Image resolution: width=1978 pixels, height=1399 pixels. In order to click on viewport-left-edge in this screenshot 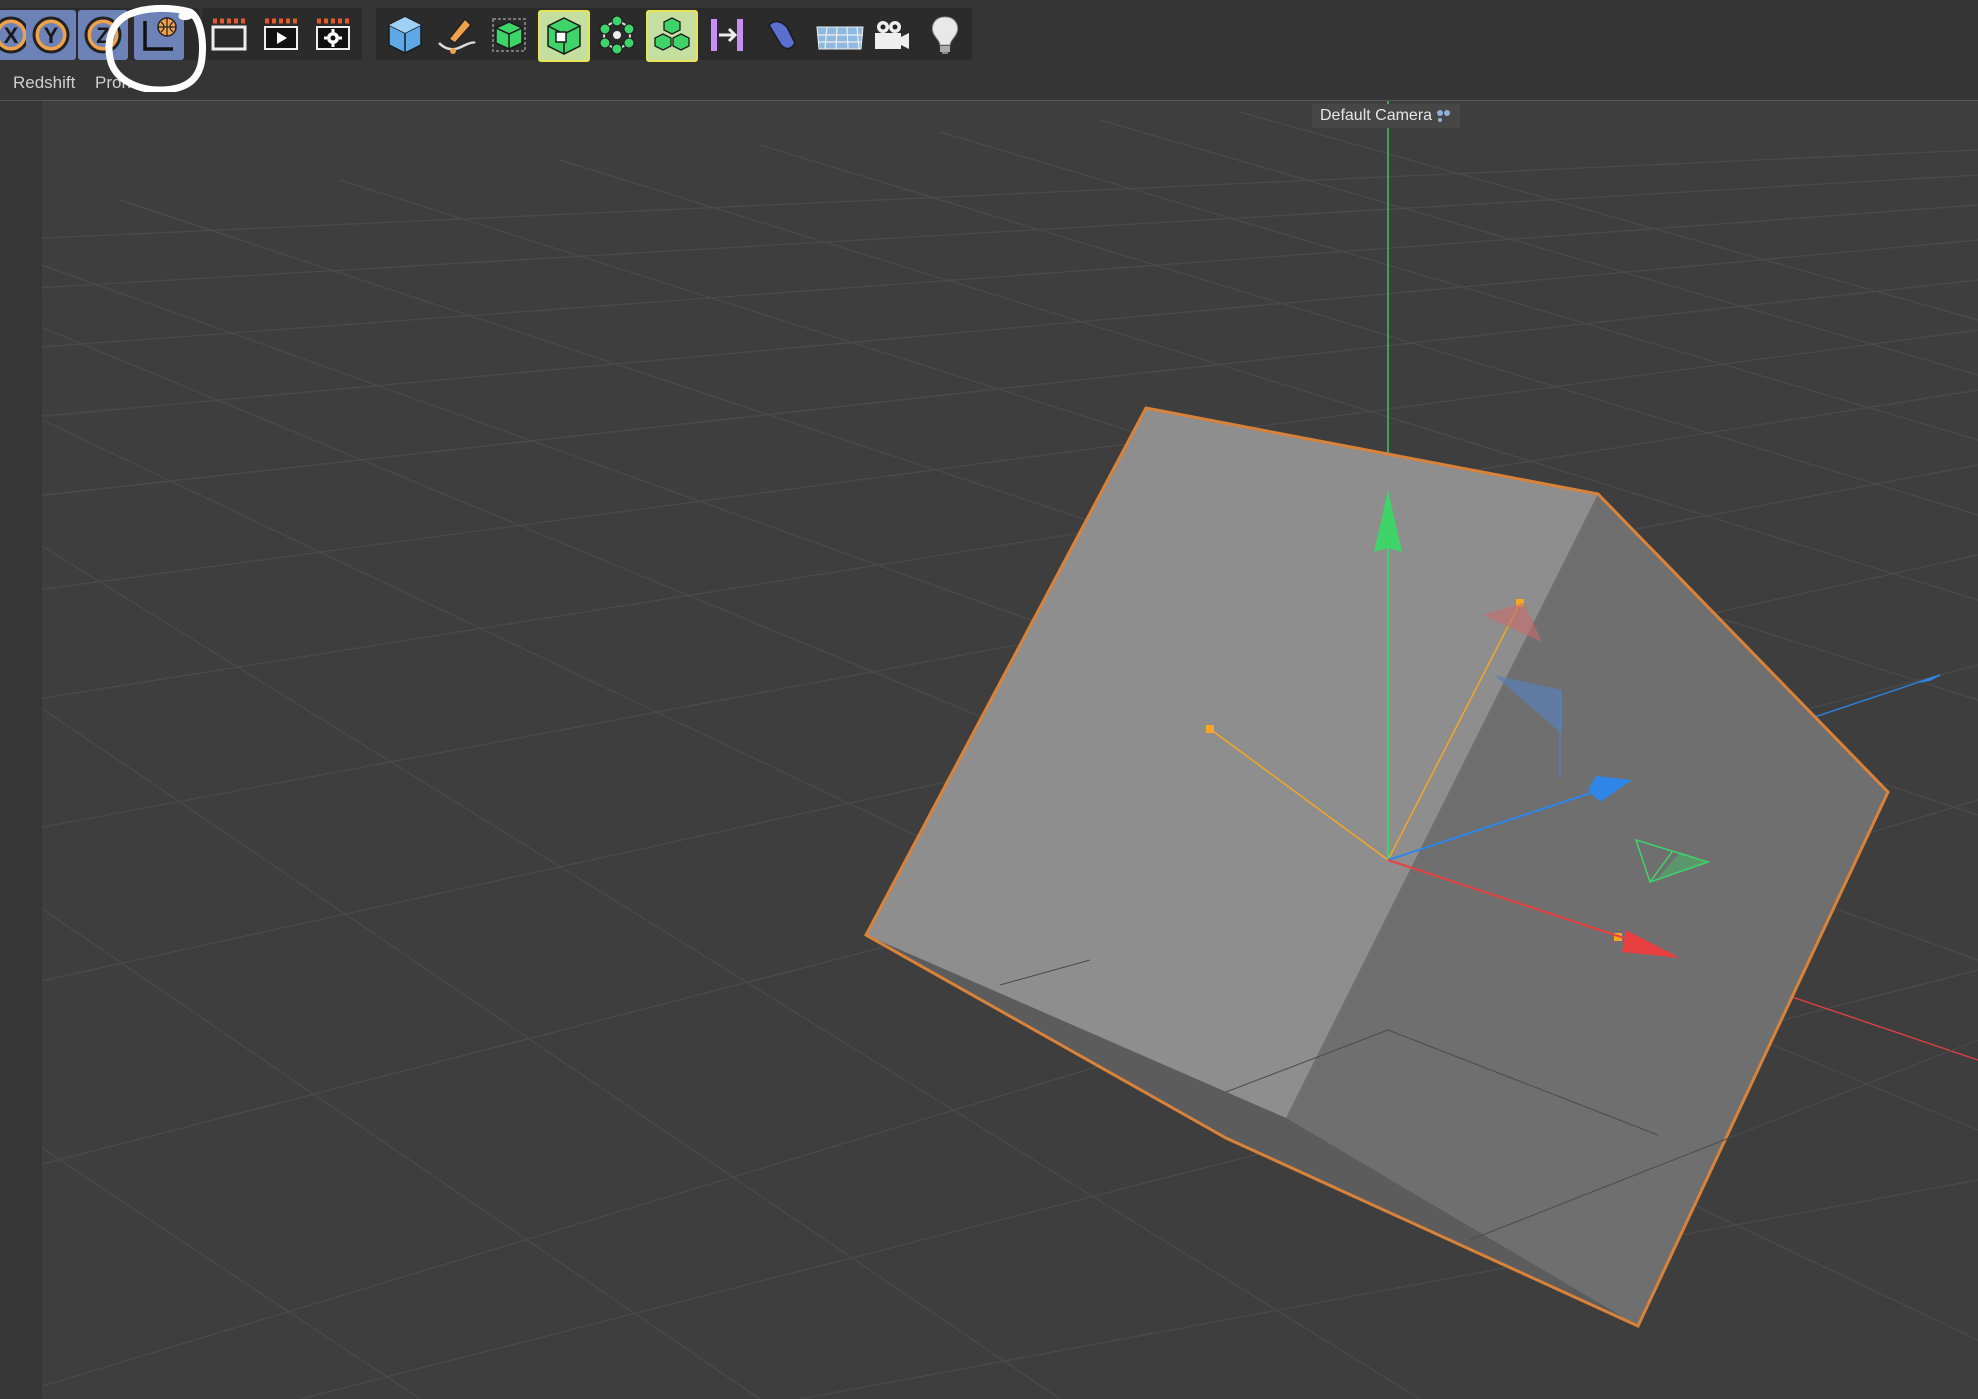, I will do `click(21, 750)`.